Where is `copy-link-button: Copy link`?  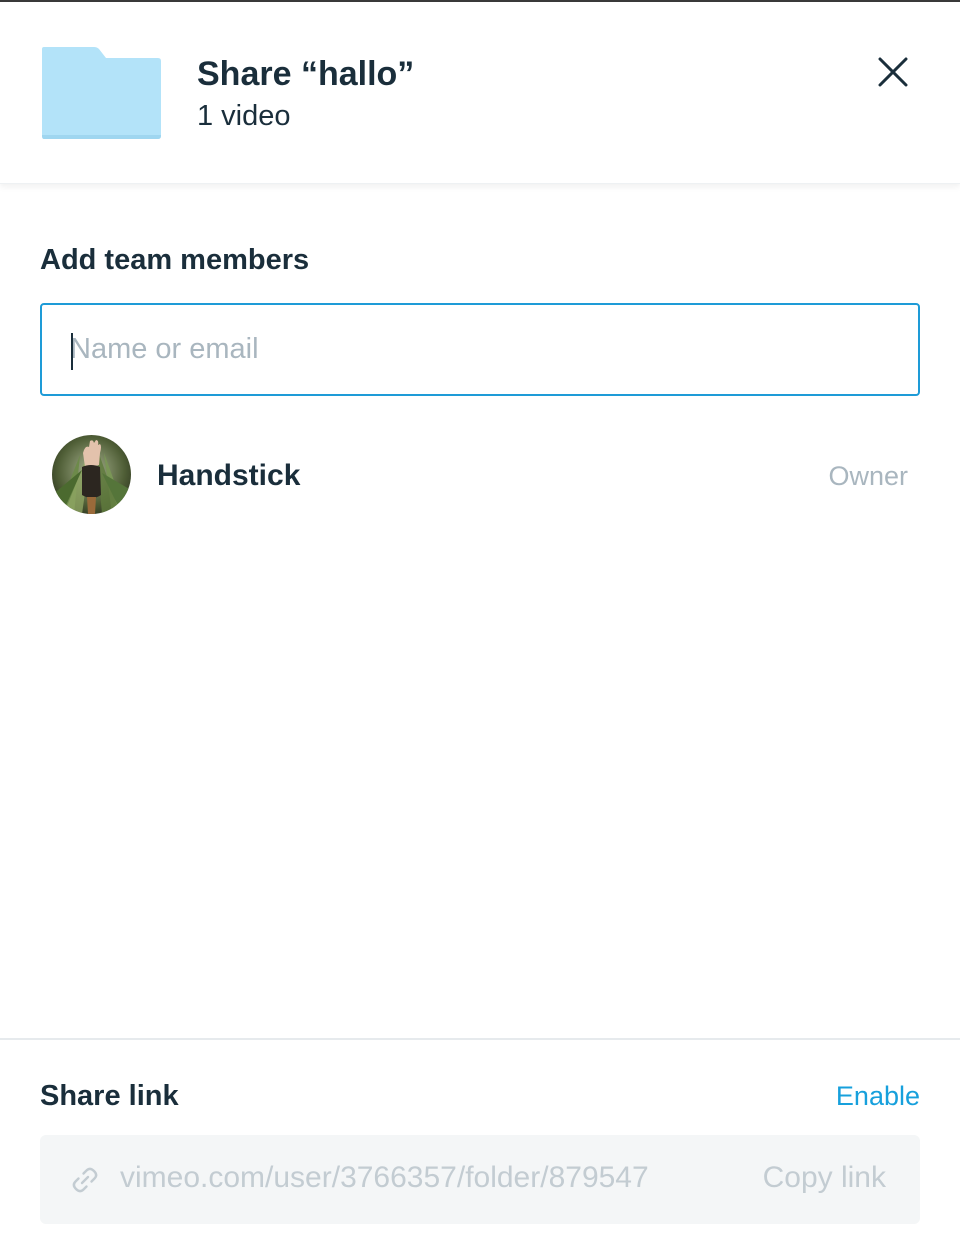
copy-link-button: Copy link is located at coordinates (824, 1178).